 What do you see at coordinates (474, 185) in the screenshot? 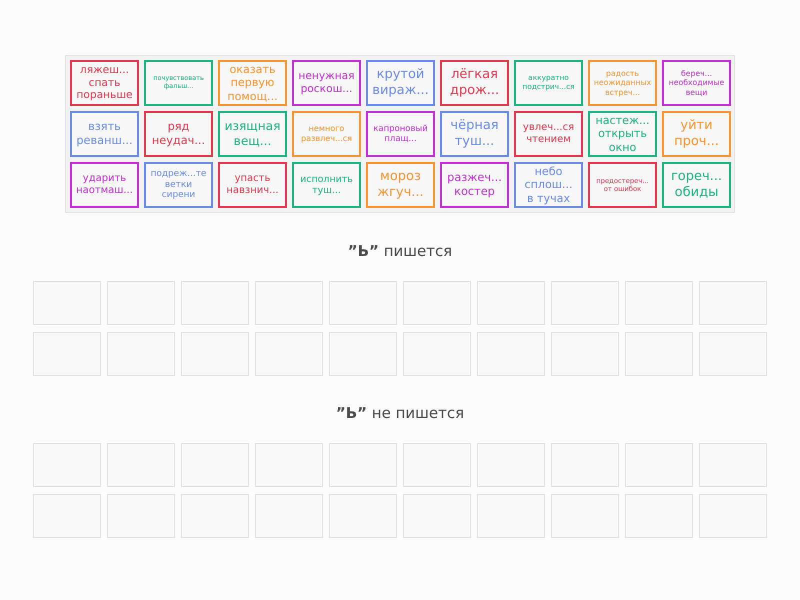
I see `word-card: разжеч... костер` at bounding box center [474, 185].